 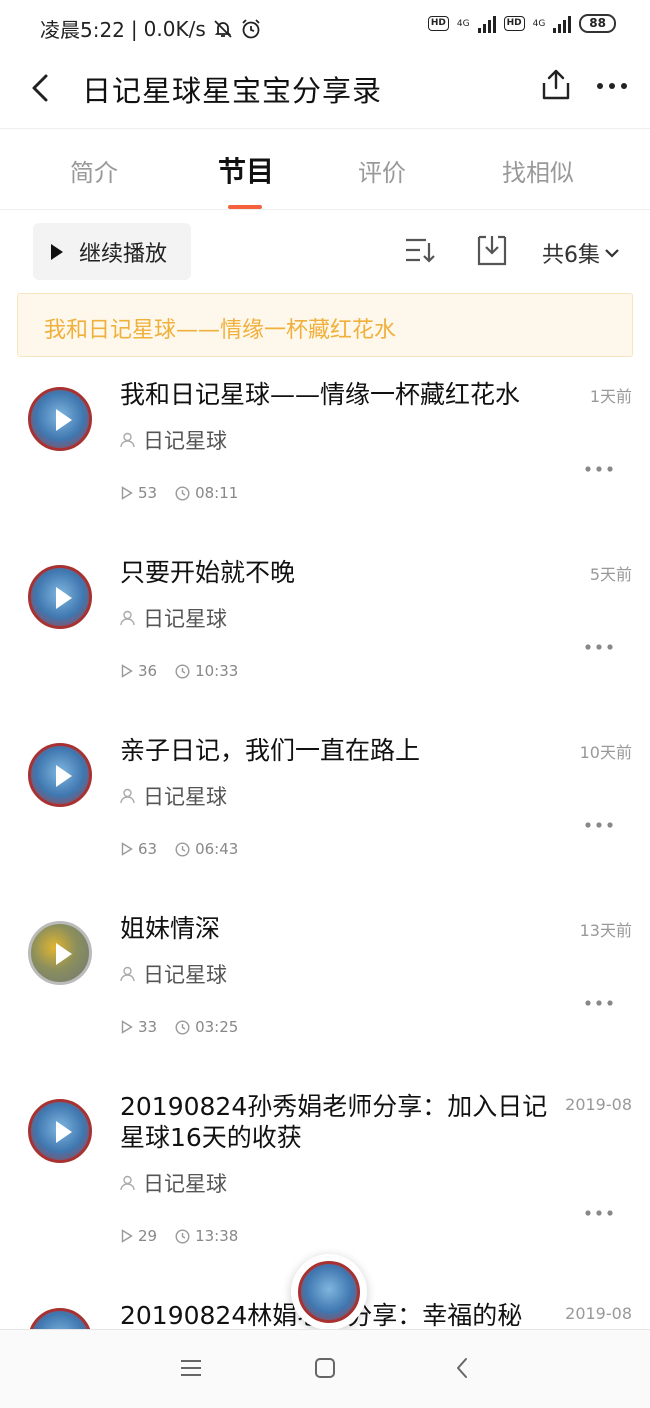 What do you see at coordinates (94, 170) in the screenshot?
I see `tab-intro: 简介` at bounding box center [94, 170].